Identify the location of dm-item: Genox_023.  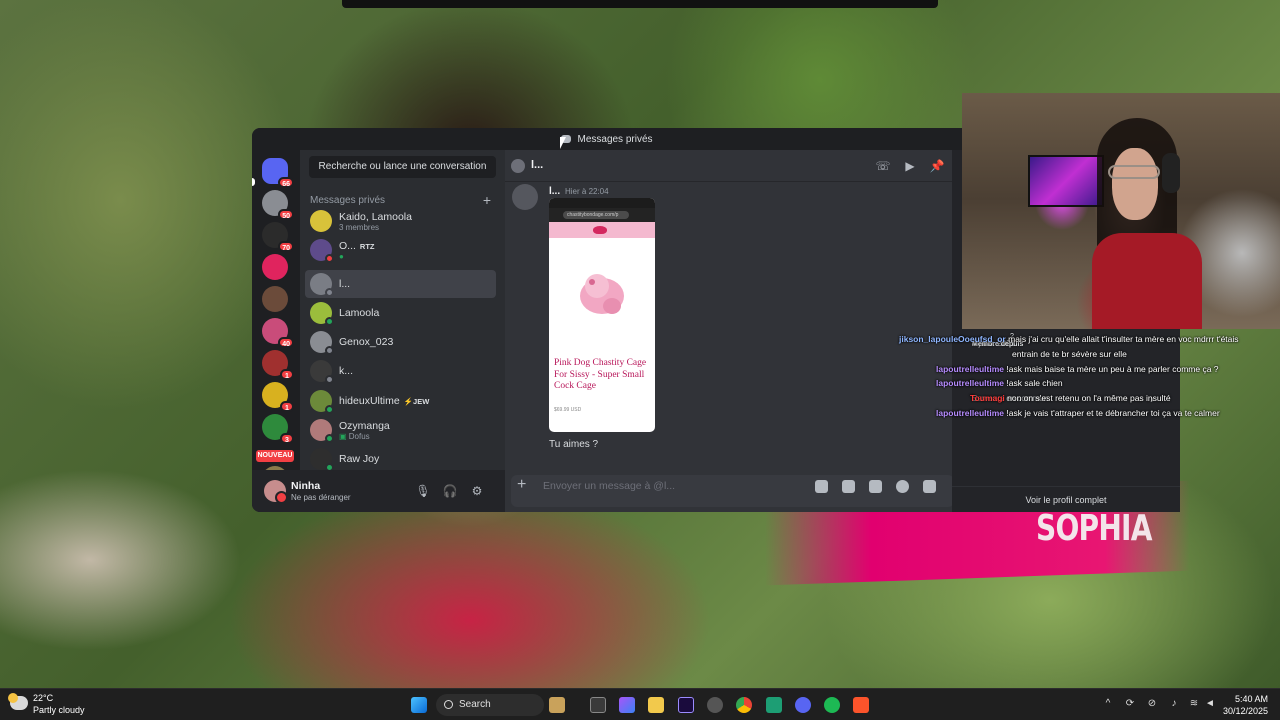
(400, 342).